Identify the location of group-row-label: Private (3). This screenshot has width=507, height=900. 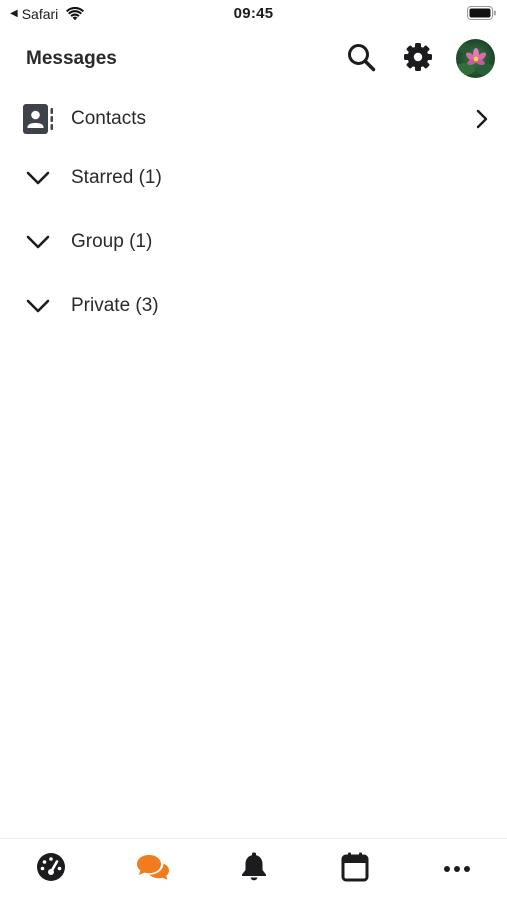
(115, 305).